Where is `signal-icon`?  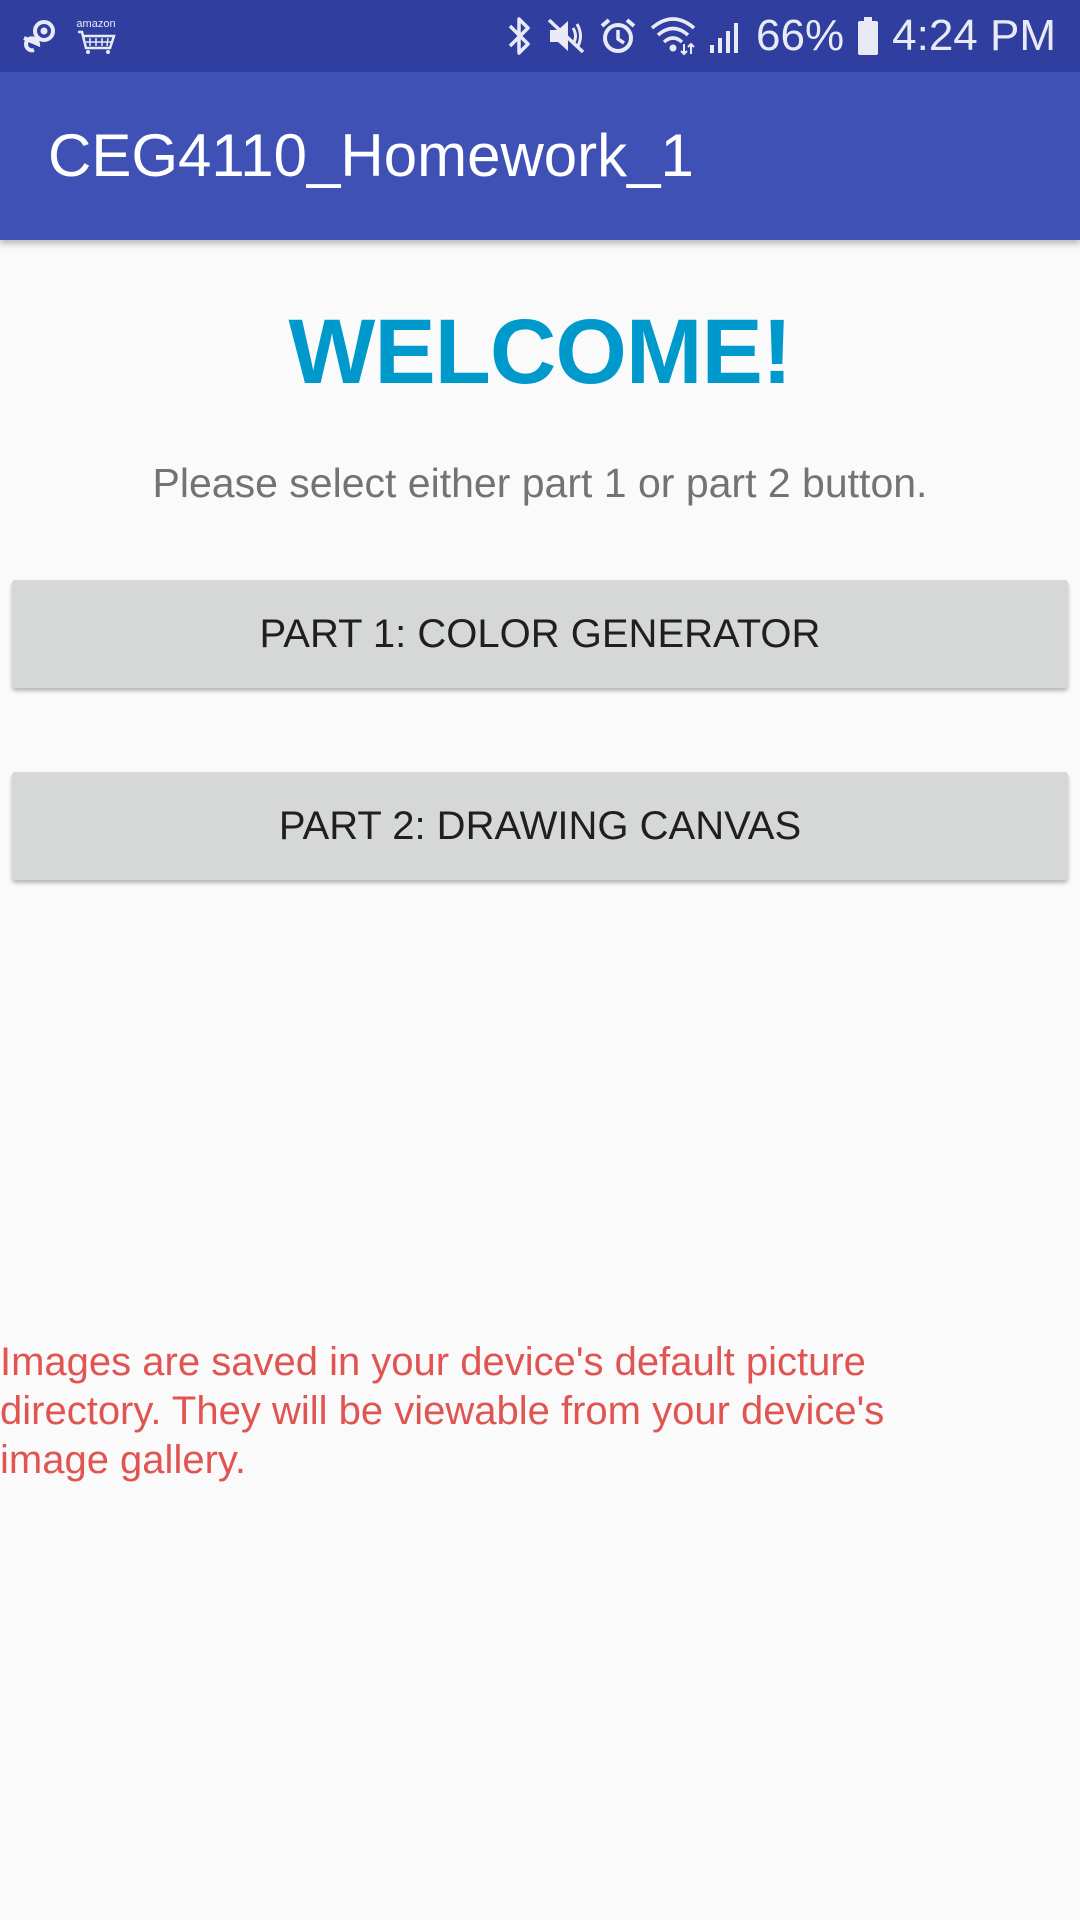
signal-icon is located at coordinates (726, 36).